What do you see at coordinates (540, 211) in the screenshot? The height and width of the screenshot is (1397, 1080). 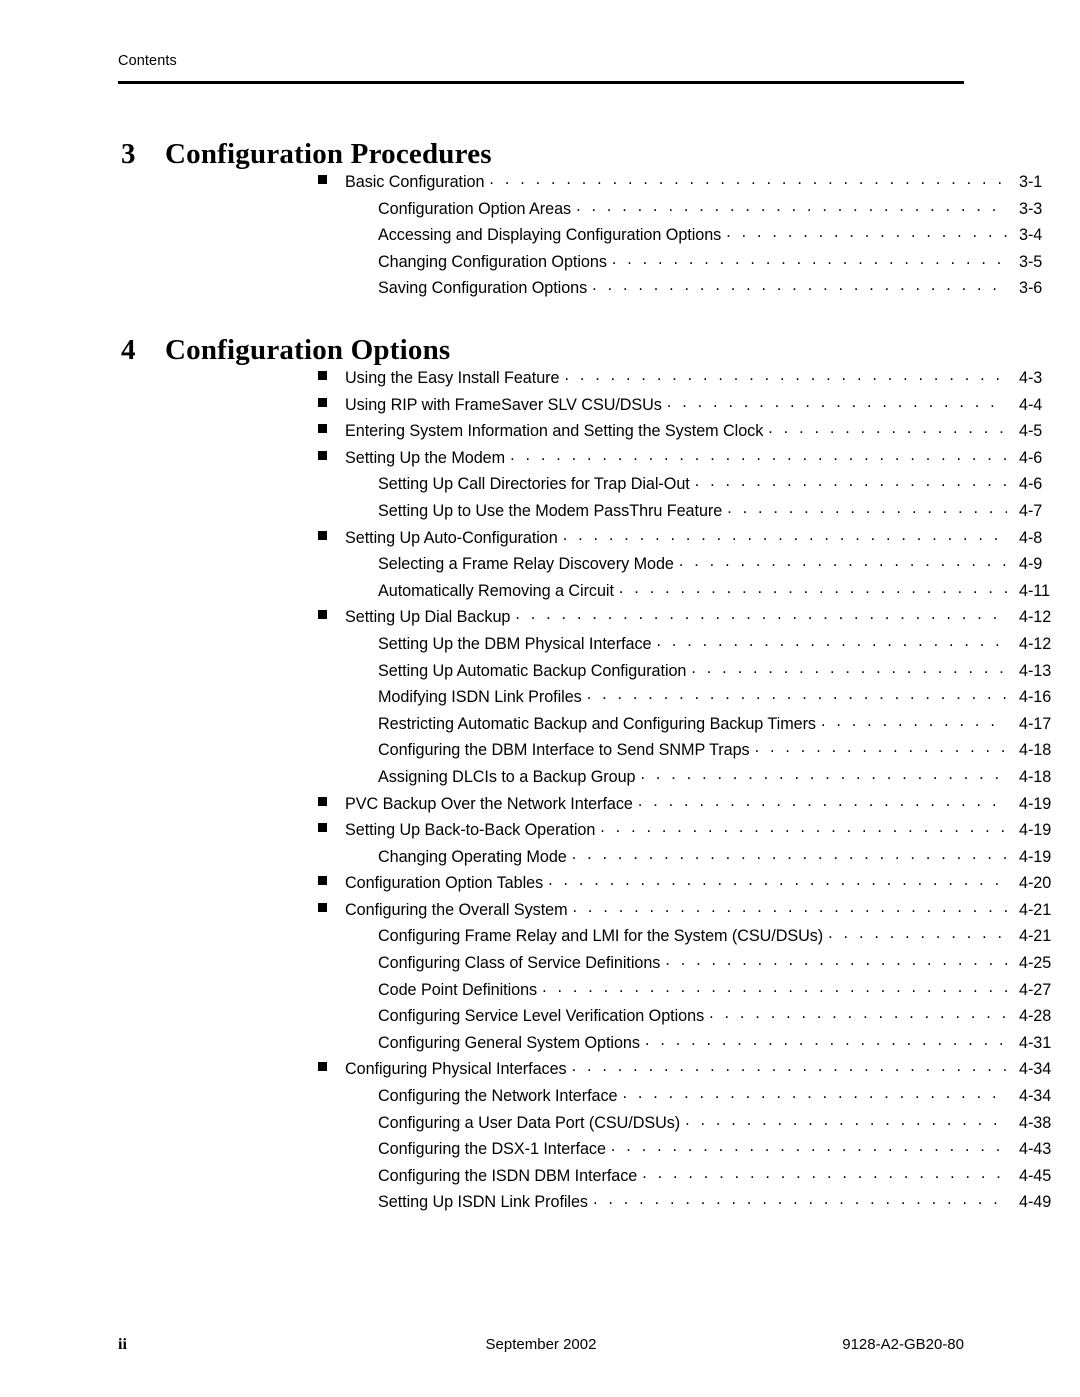 I see `toc-entry: Configuration Option Areas 3-3` at bounding box center [540, 211].